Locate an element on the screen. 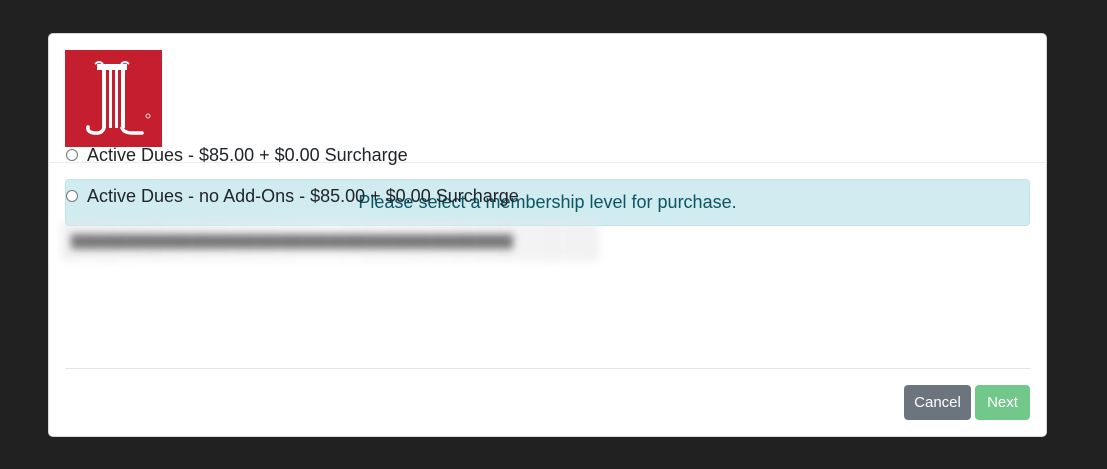 This screenshot has width=1107, height=469. next-button: Next is located at coordinates (1002, 402).